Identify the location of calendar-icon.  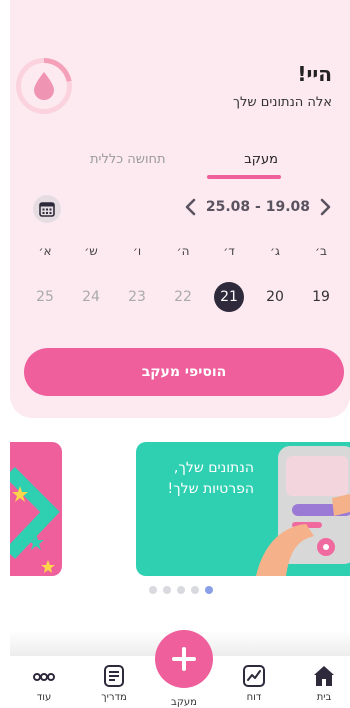
(47, 209).